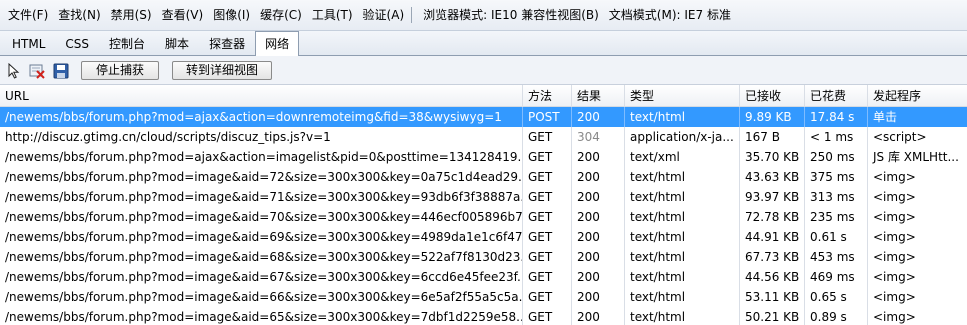 This screenshot has height=325, width=967. What do you see at coordinates (836, 197) in the screenshot?
I see `cell-taken: 313 ms` at bounding box center [836, 197].